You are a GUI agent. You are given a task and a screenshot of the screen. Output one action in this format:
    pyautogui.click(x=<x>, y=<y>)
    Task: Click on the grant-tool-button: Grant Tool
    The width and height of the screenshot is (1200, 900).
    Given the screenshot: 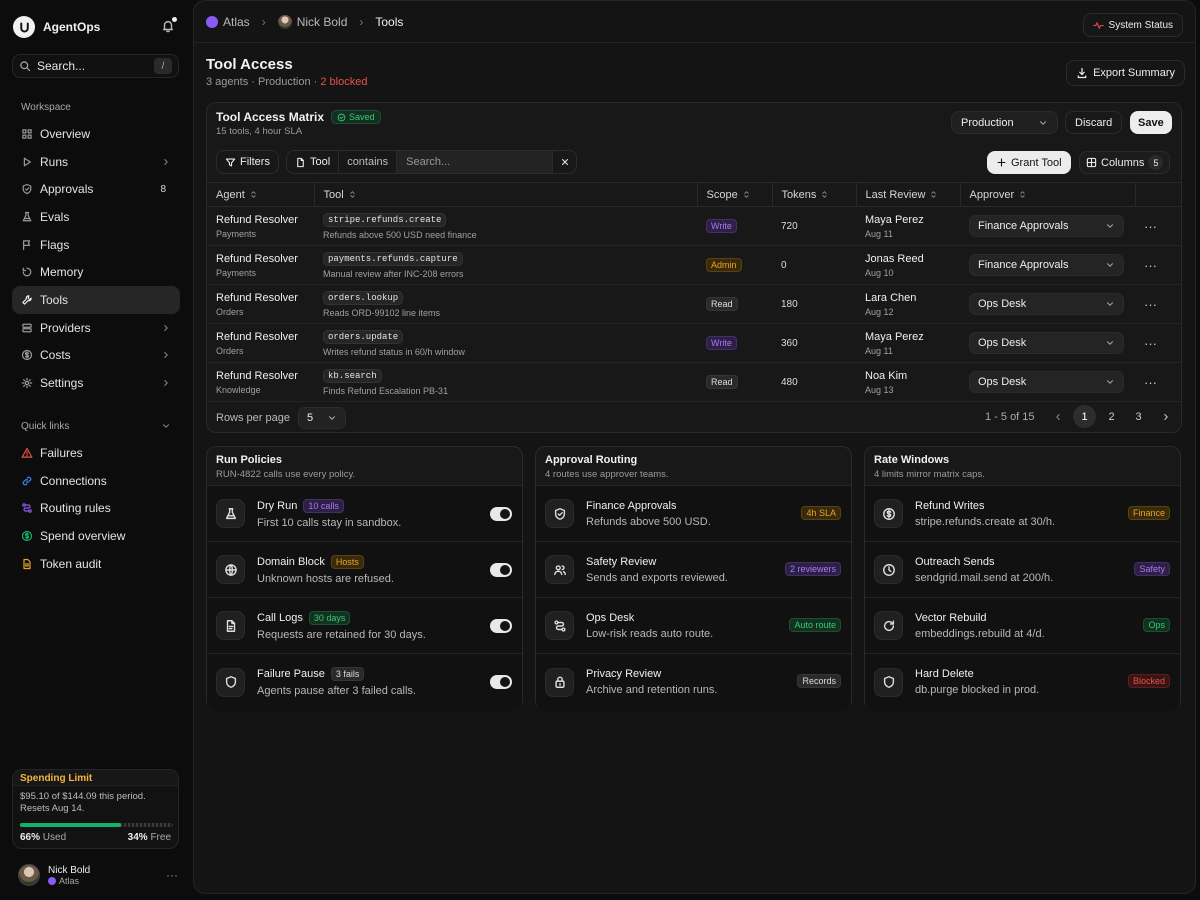 What is the action you would take?
    pyautogui.click(x=1029, y=162)
    